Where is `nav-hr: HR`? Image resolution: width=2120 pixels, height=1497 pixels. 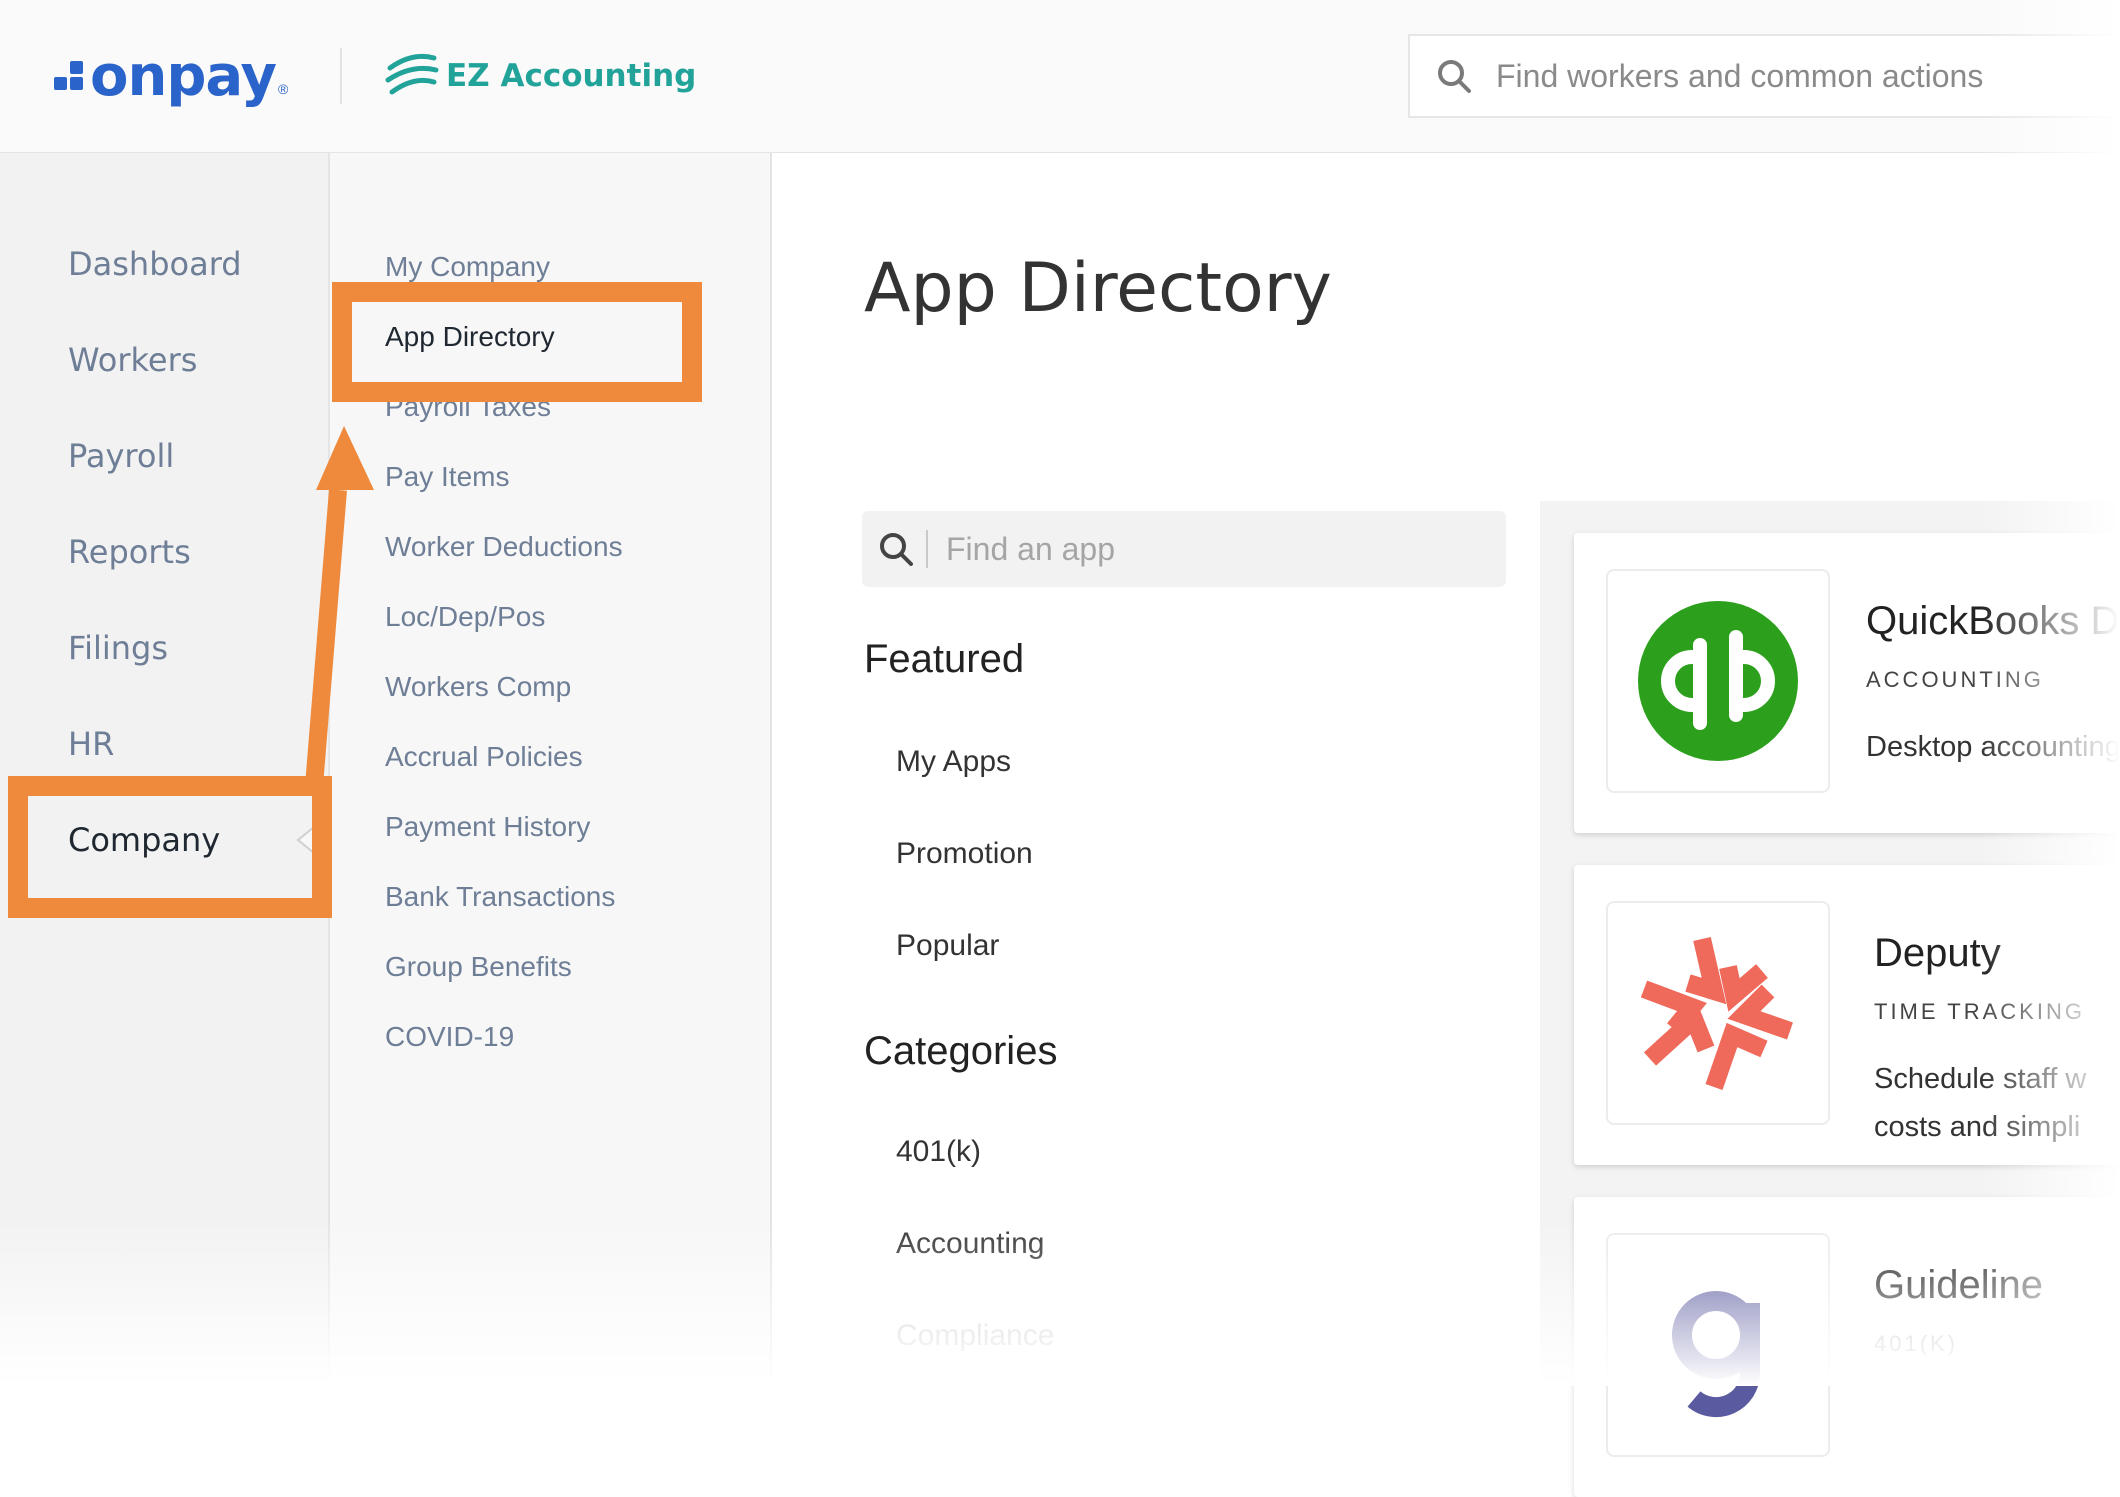
nav-hr: HR is located at coordinates (91, 744).